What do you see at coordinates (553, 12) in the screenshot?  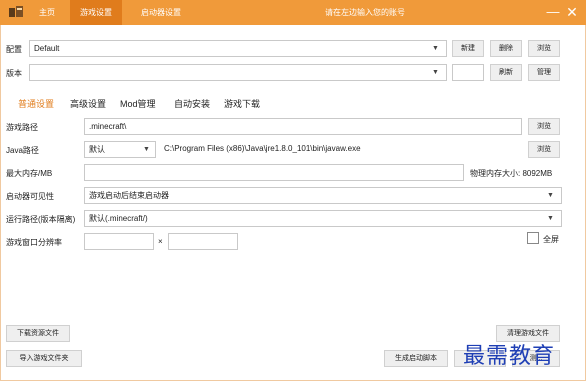 I see `minimize-icon: —` at bounding box center [553, 12].